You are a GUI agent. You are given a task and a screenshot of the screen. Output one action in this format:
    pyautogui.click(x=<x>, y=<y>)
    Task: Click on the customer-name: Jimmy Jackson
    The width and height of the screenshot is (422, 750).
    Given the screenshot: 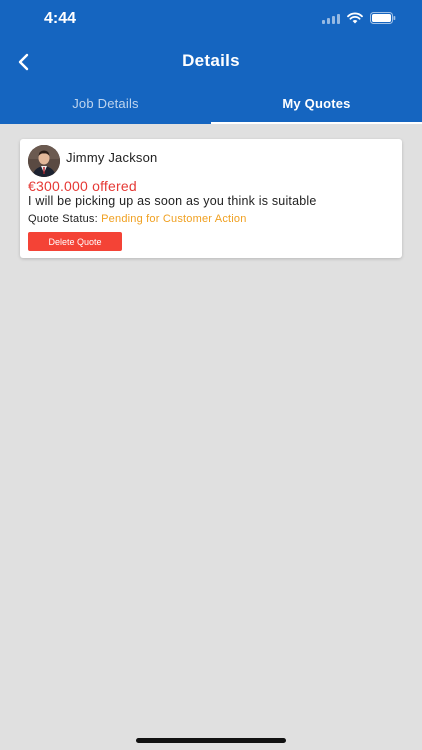 What is the action you would take?
    pyautogui.click(x=112, y=157)
    